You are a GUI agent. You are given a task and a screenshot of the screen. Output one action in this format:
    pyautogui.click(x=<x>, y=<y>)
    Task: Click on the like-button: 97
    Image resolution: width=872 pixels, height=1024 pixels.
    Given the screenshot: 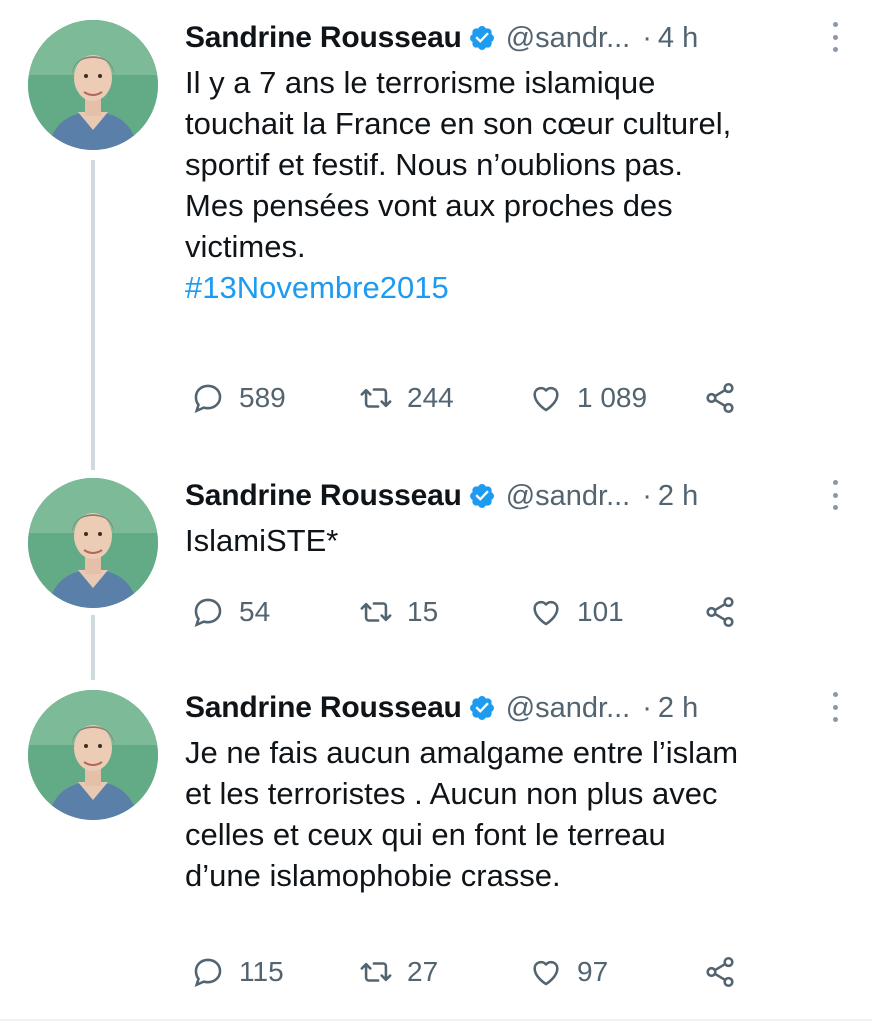 What is the action you would take?
    pyautogui.click(x=568, y=972)
    